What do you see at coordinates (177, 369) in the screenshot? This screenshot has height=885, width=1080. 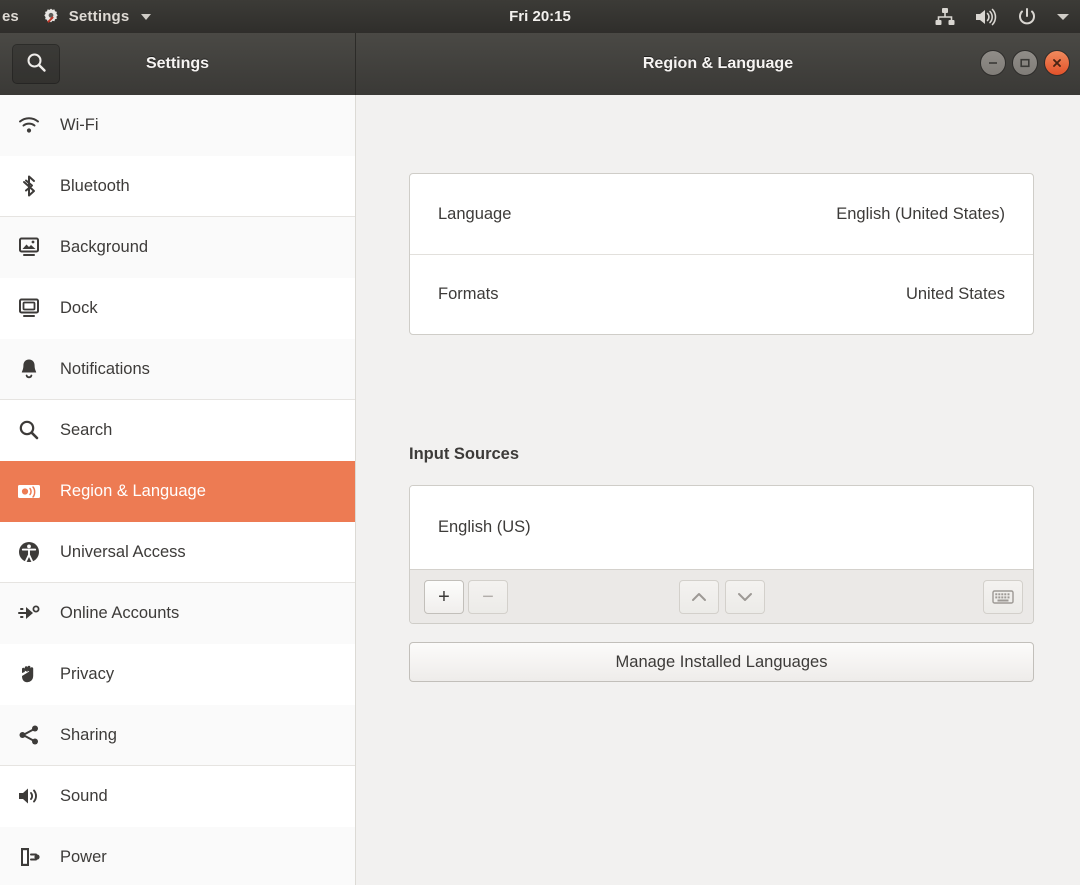 I see `sidebar-item-notifications: Notifications` at bounding box center [177, 369].